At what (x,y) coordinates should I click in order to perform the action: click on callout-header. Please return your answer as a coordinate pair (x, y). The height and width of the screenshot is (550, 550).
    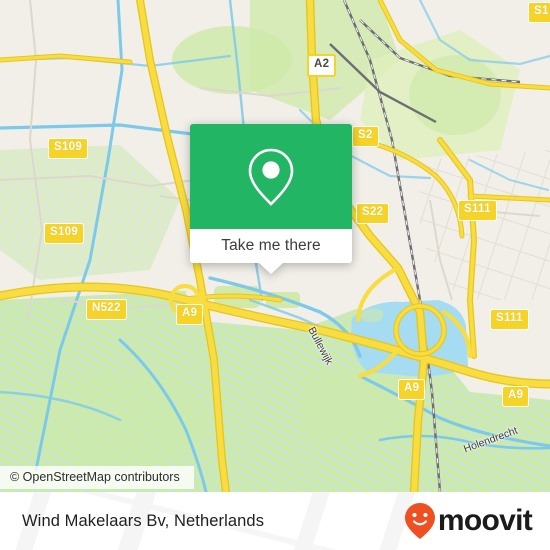
    Looking at the image, I should click on (271, 176).